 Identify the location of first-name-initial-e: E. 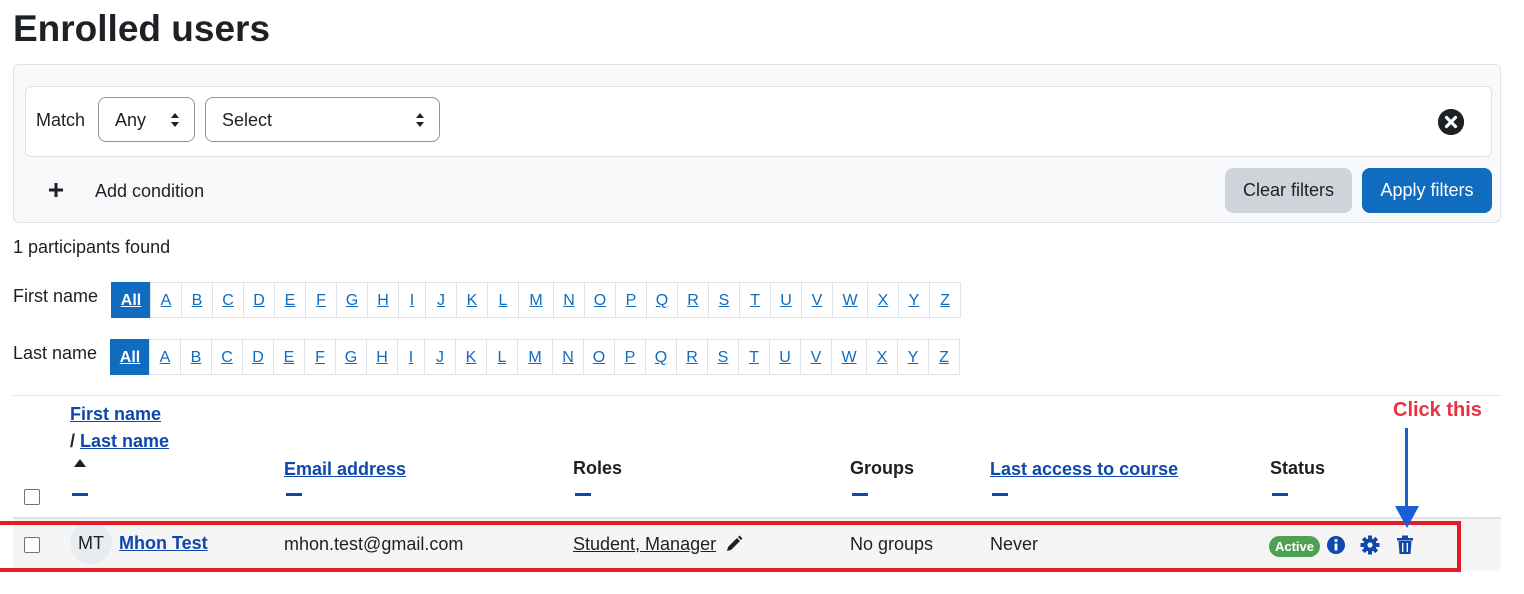
(290, 300).